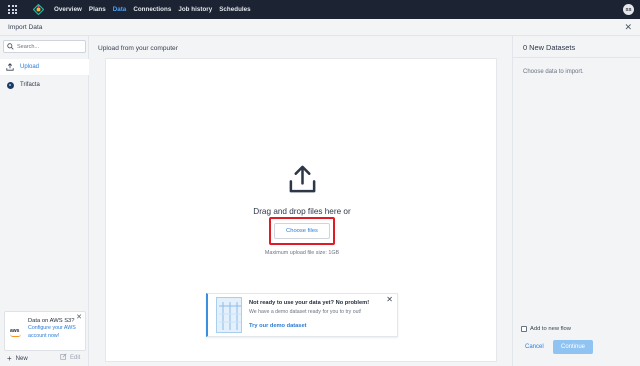 This screenshot has height=366, width=640. Describe the element at coordinates (63, 356) in the screenshot. I see `edit-icon` at that location.